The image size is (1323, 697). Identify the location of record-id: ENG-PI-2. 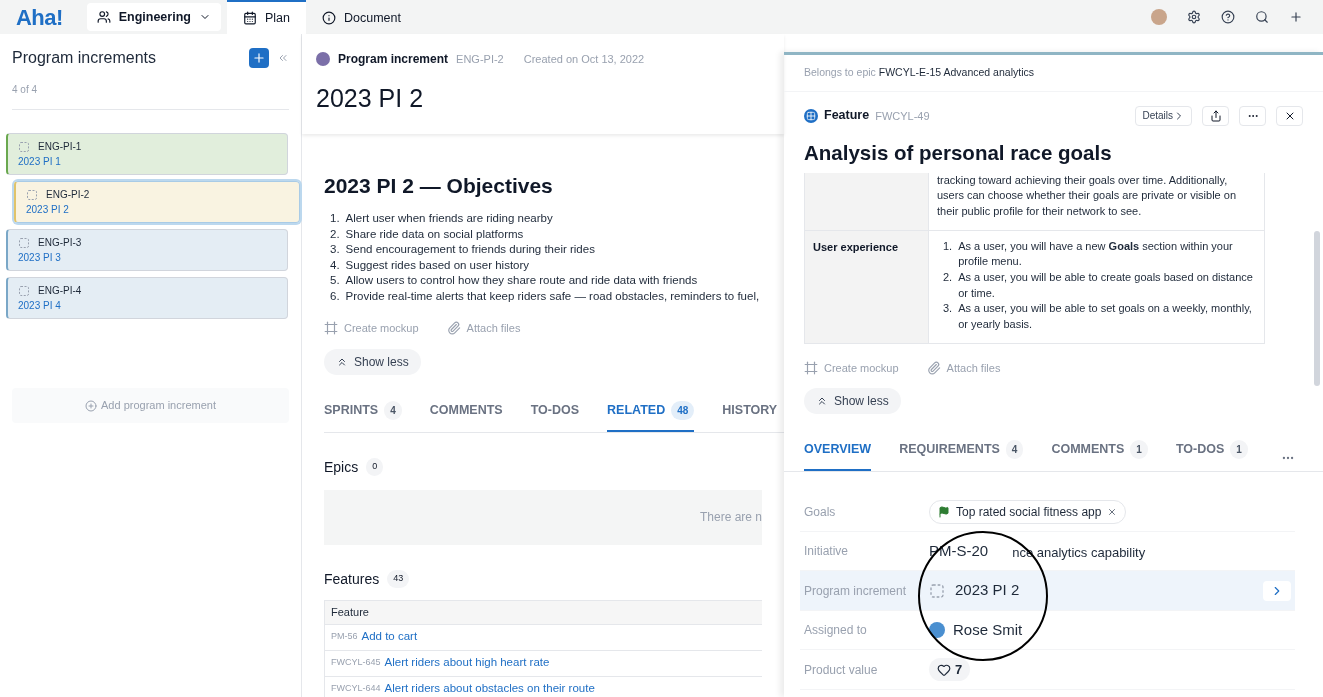
(480, 59).